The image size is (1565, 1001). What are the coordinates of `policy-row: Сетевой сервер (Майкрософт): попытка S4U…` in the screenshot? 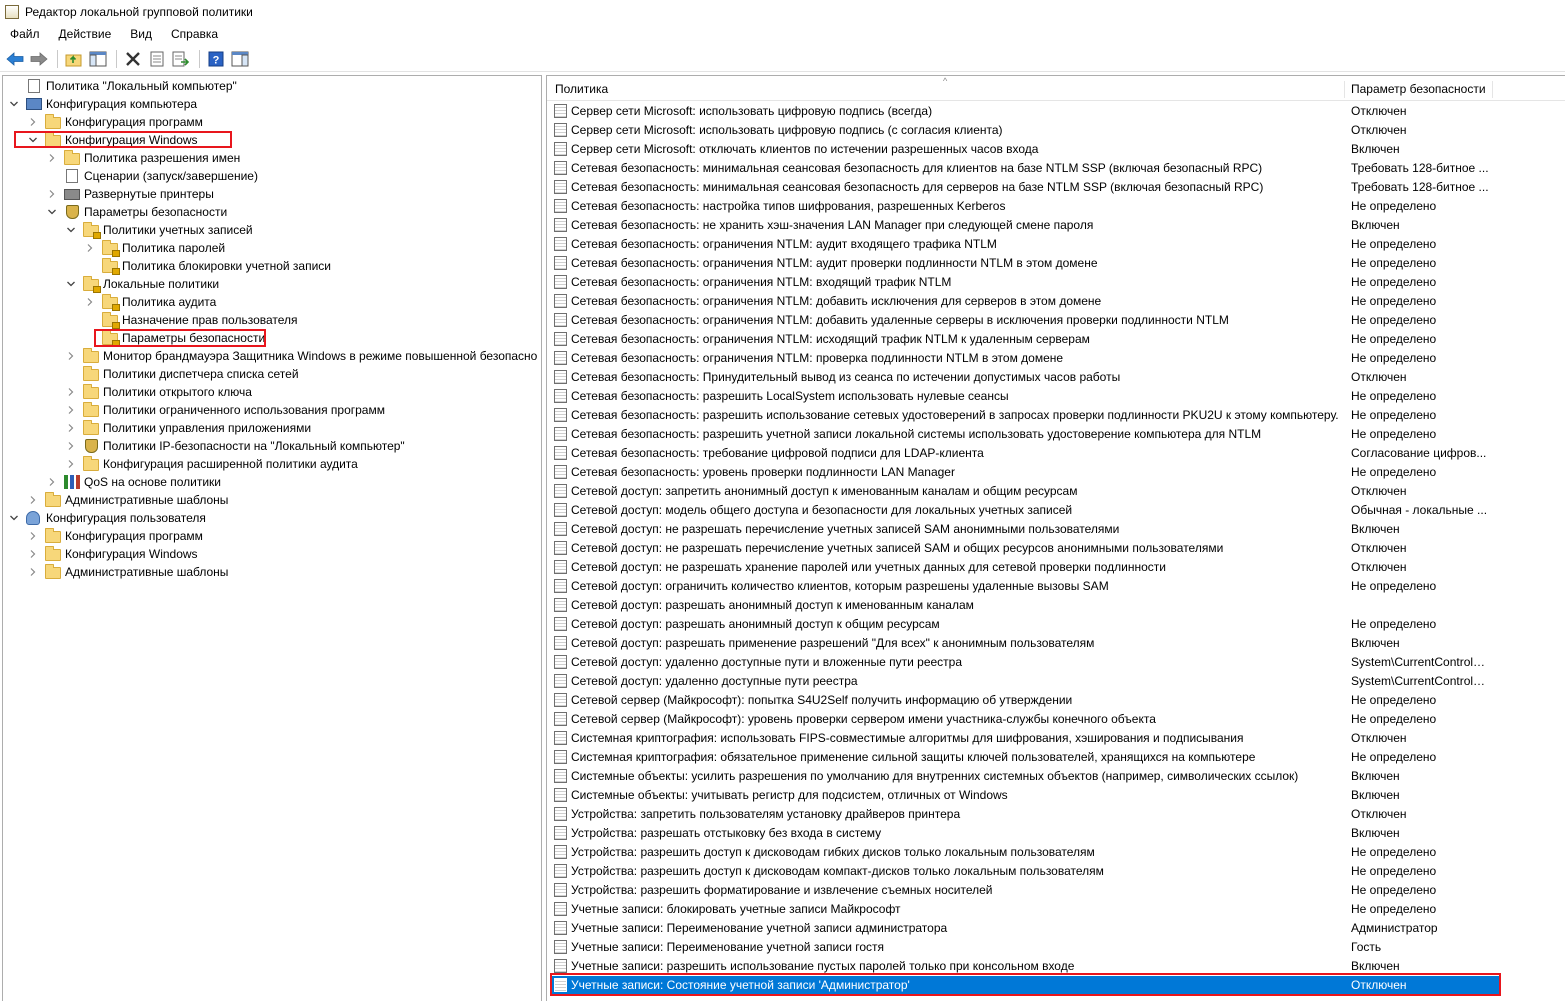 It's located at (1025, 700).